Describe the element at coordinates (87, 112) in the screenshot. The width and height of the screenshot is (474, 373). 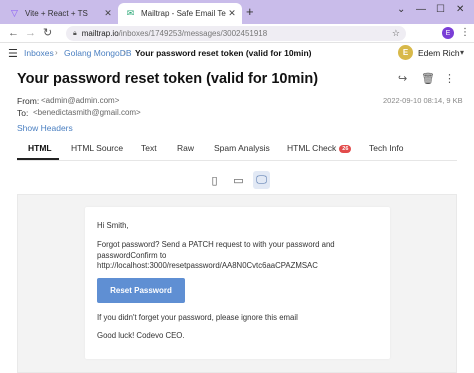
I see `to-address: <benedictasmith@gmail.com>` at that location.